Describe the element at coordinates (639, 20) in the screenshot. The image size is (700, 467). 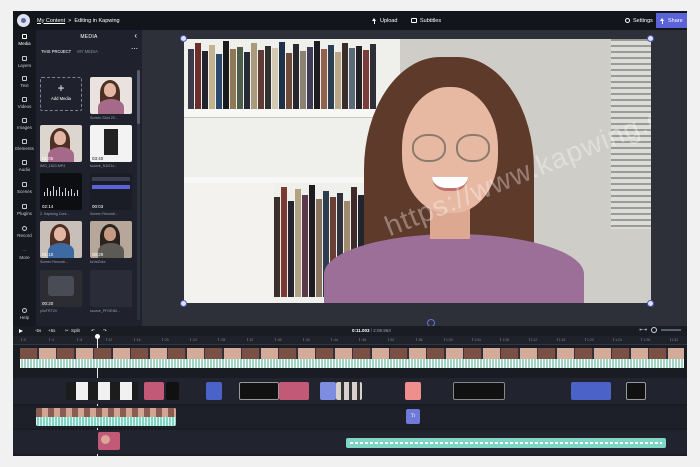
I see `settings-button: Settings` at that location.